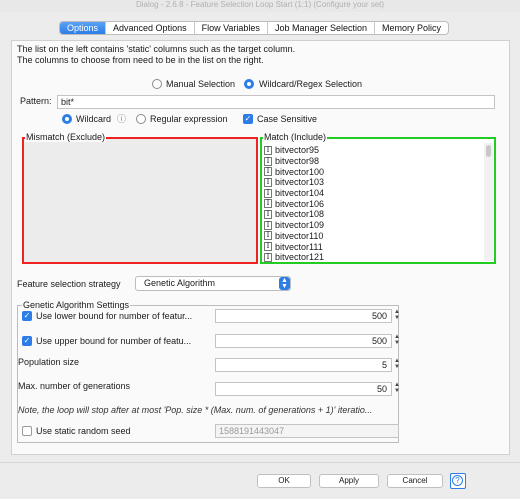 Image resolution: width=520 pixels, height=499 pixels. What do you see at coordinates (488, 151) in the screenshot?
I see `scrollbar-thumb` at bounding box center [488, 151].